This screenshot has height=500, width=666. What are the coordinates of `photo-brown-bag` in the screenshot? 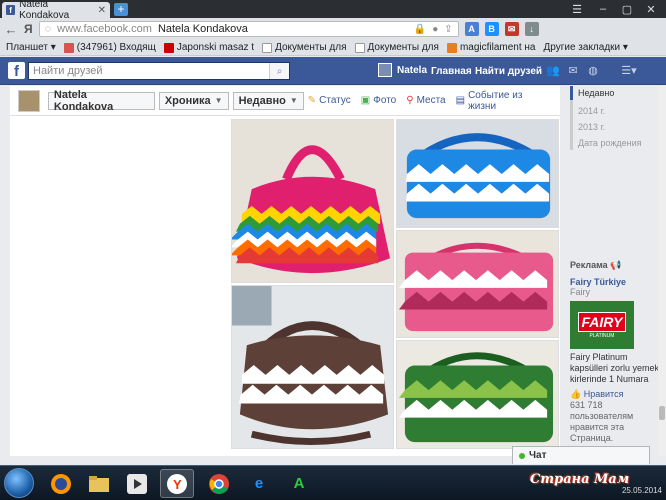 It's located at (312, 367).